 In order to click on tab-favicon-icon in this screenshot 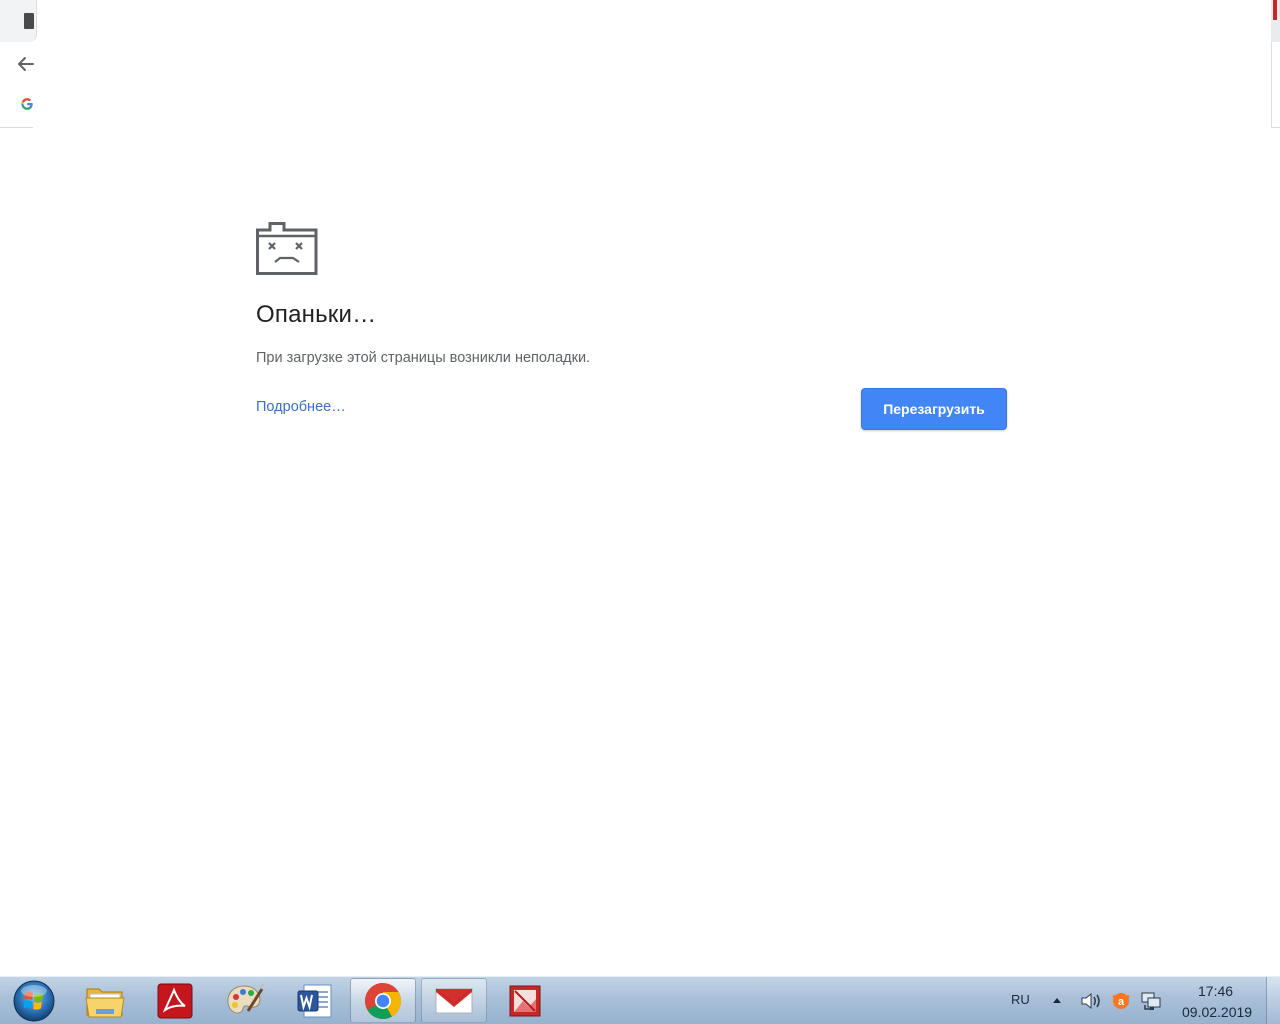, I will do `click(29, 21)`.